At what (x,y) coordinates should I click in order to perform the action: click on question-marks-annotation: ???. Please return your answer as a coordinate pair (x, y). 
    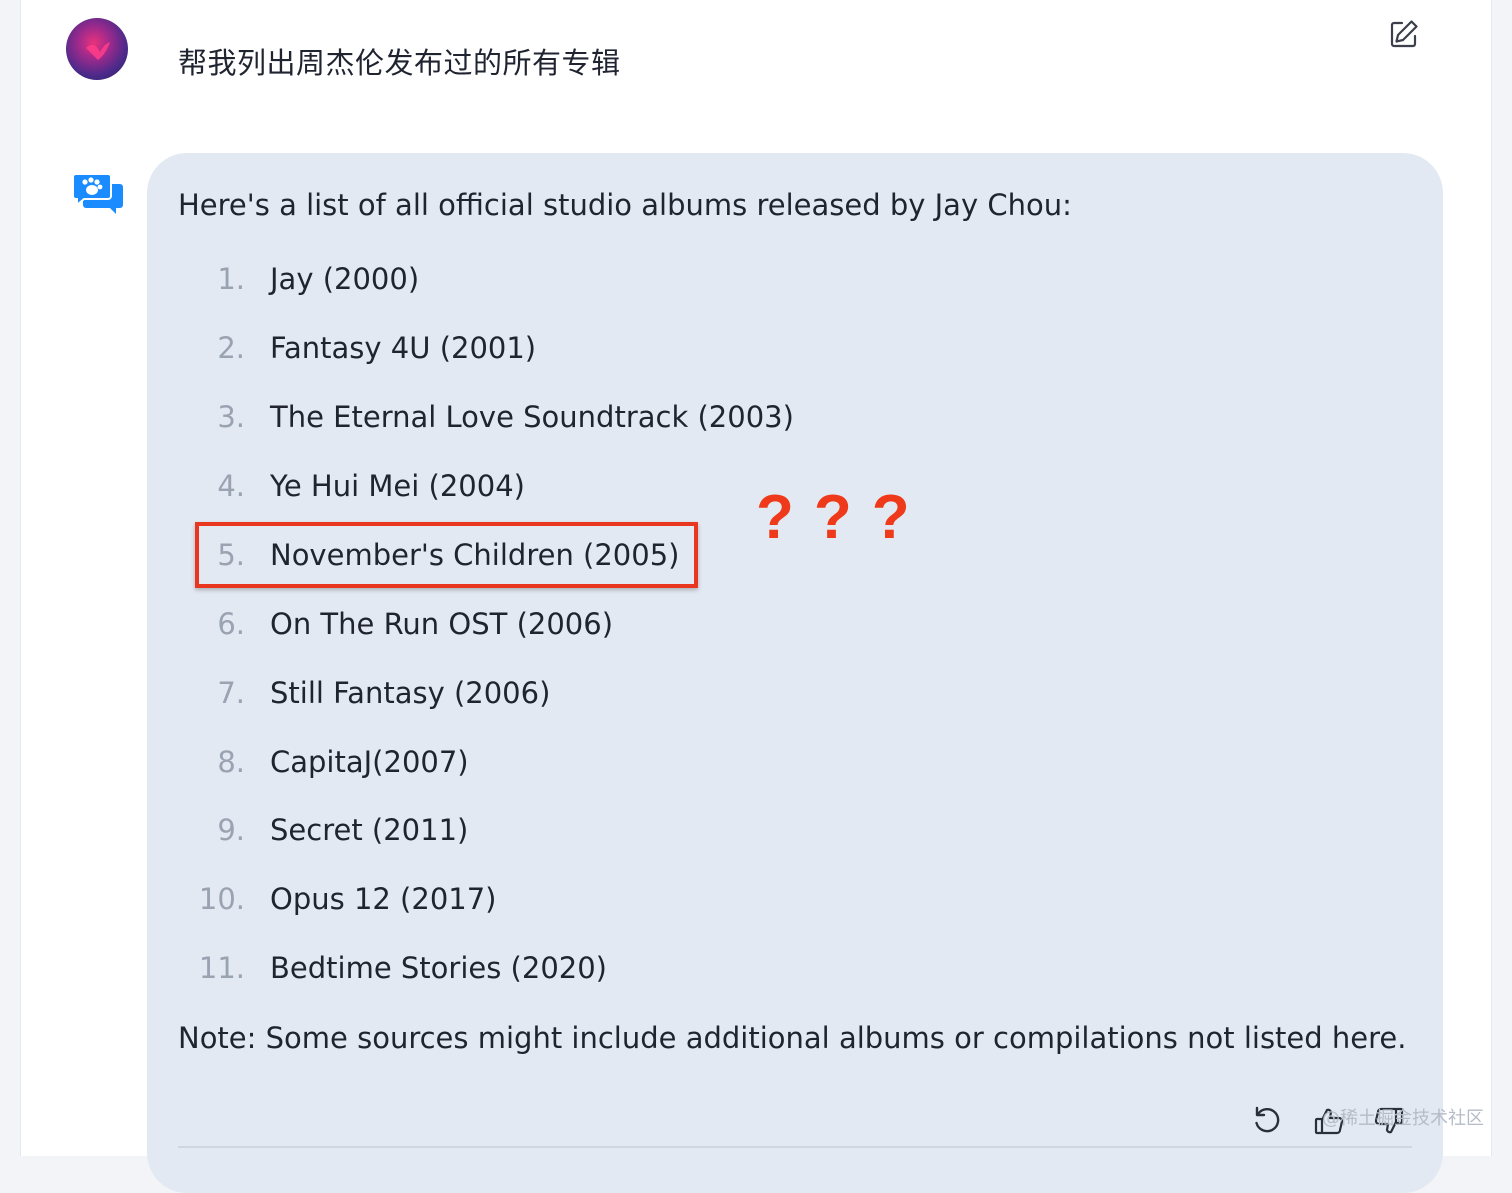
    Looking at the image, I should click on (843, 517).